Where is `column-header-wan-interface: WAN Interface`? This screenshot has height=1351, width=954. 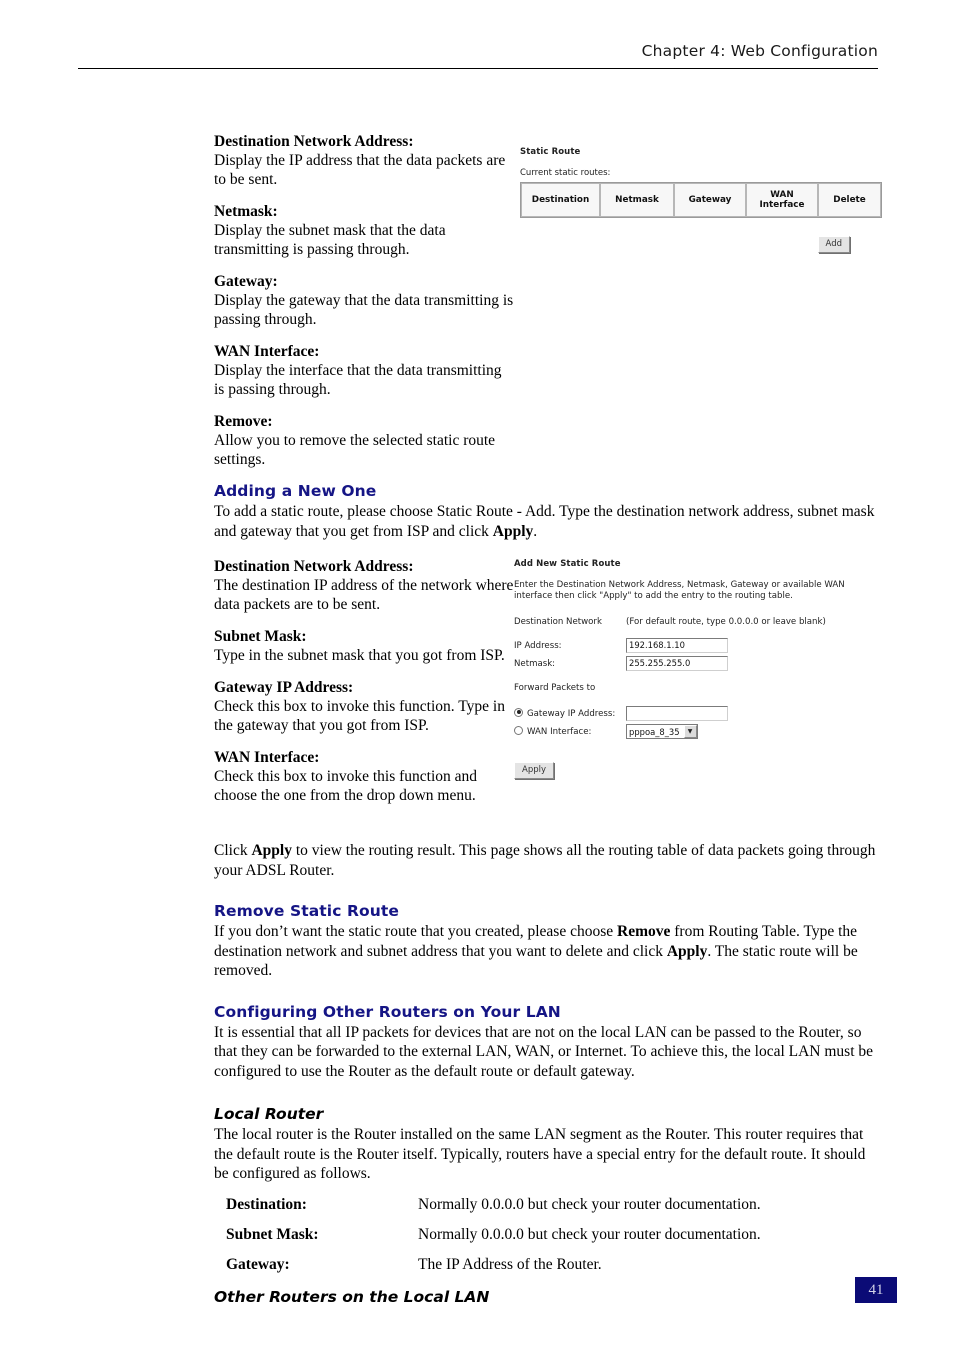 column-header-wan-interface: WAN Interface is located at coordinates (782, 200).